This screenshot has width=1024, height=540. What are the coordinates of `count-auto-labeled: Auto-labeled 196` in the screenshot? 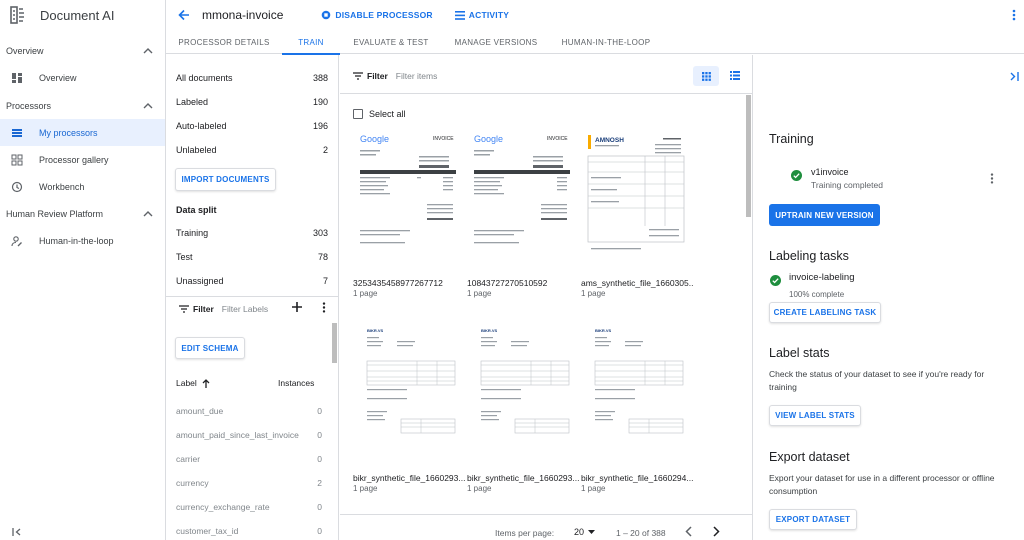 It's located at (252, 126).